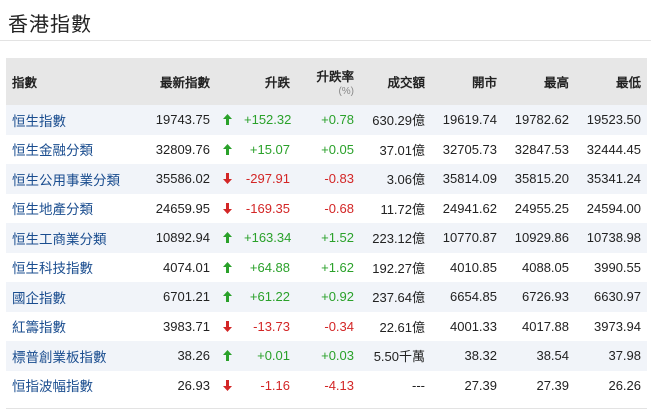  I want to click on cell-open: 4010.85, so click(474, 267).